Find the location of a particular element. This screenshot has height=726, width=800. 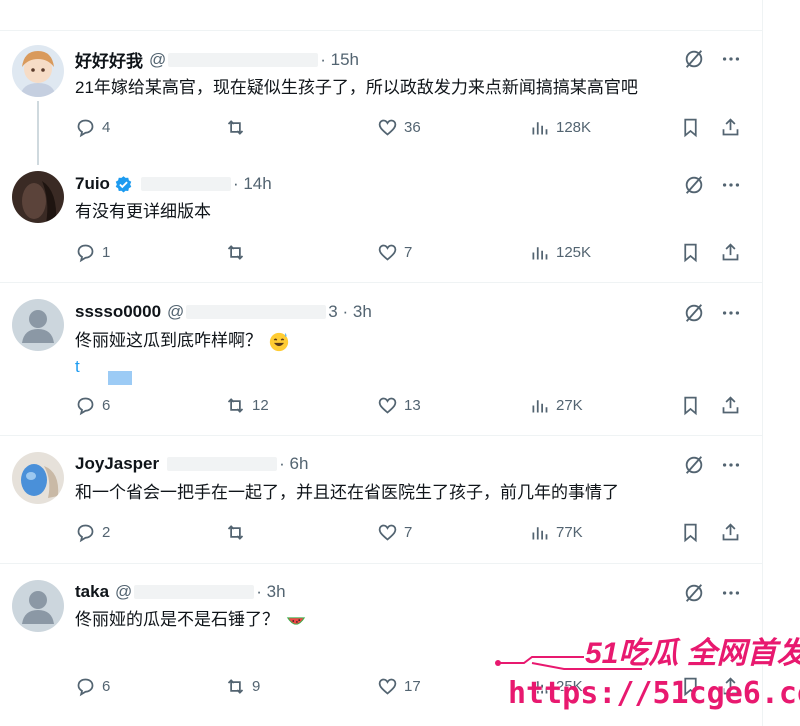

views-button: 125K is located at coordinates (560, 252).